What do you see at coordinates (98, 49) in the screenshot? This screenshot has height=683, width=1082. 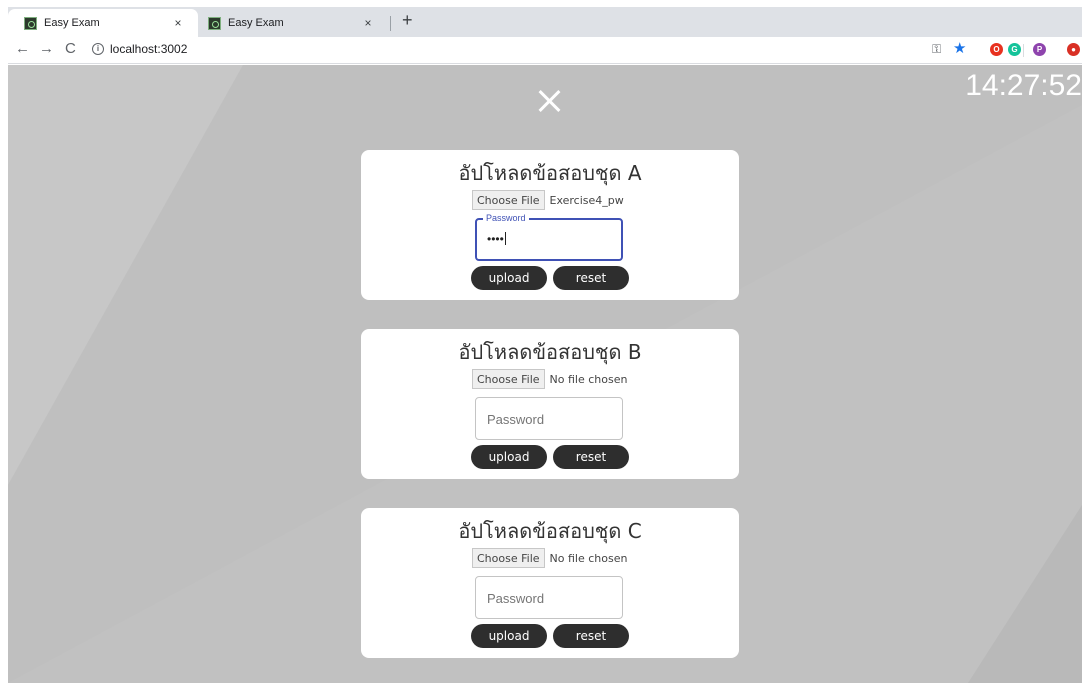 I see `info-icon: i` at bounding box center [98, 49].